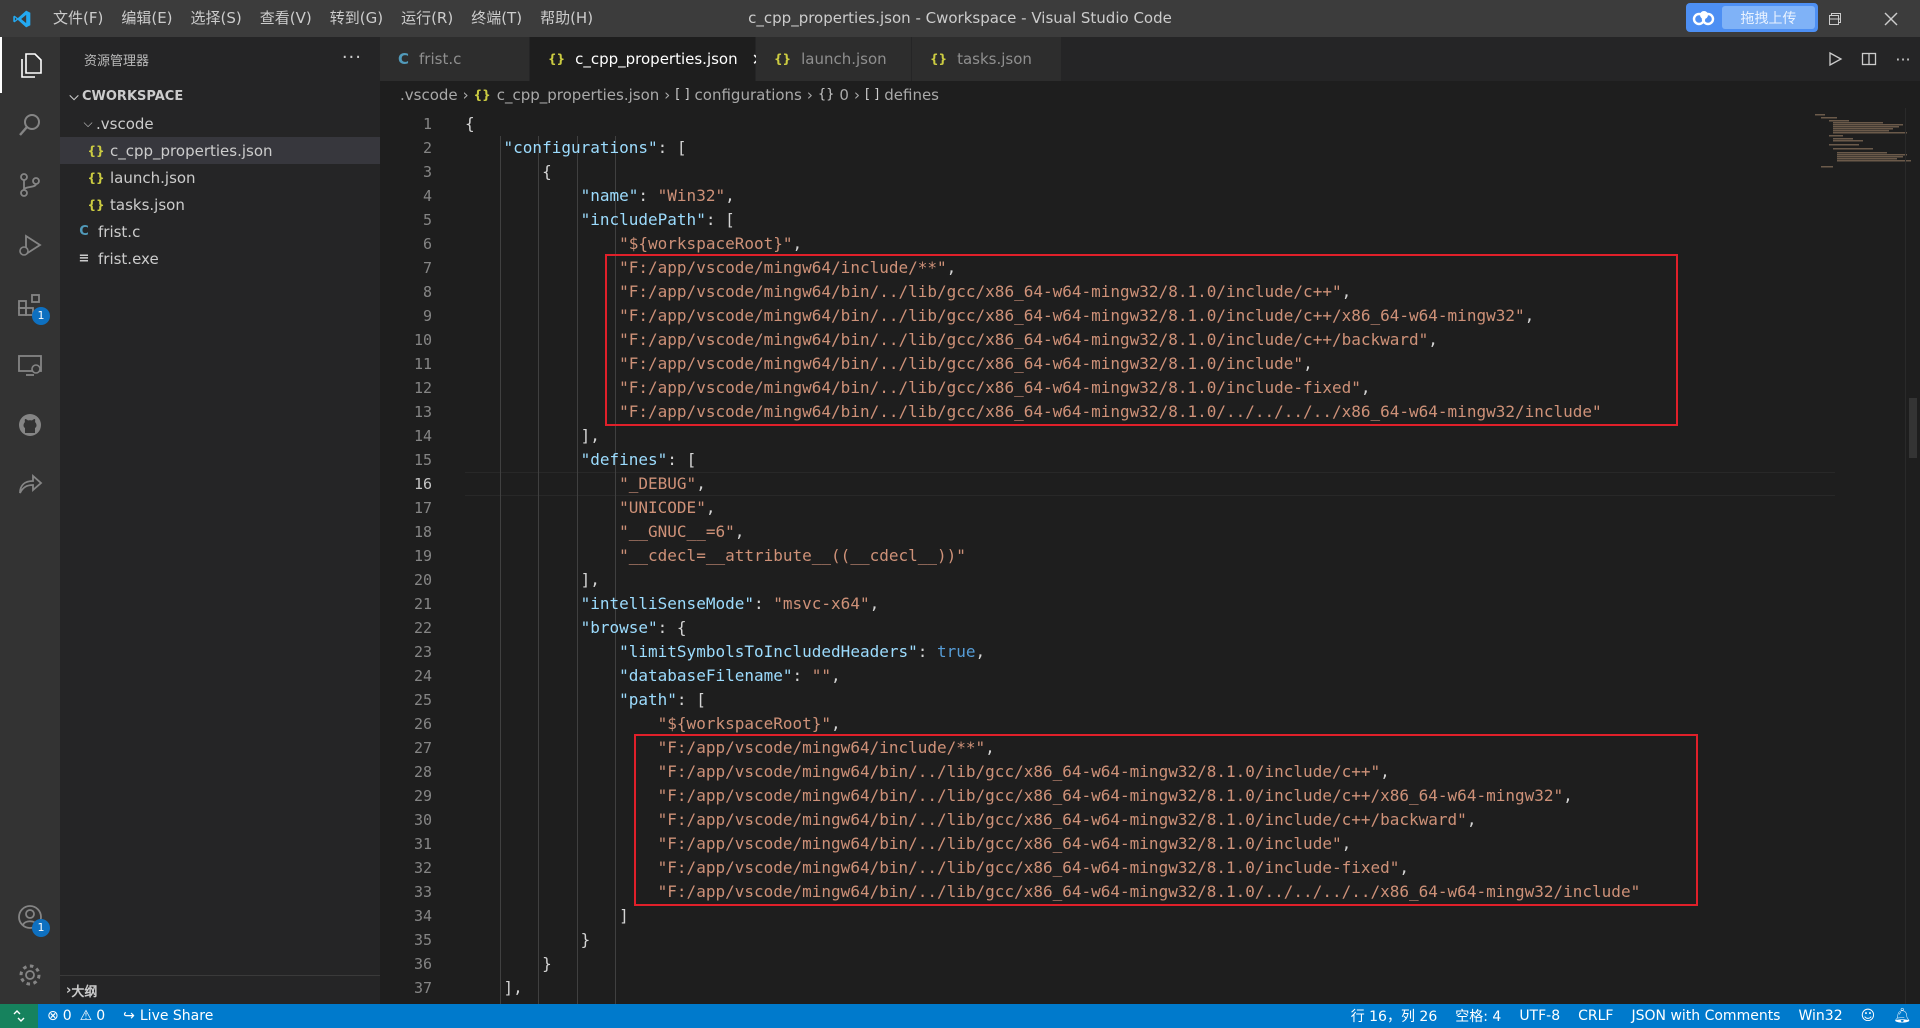 The height and width of the screenshot is (1028, 1920). Describe the element at coordinates (422, 772) in the screenshot. I see `line-number: 28` at that location.